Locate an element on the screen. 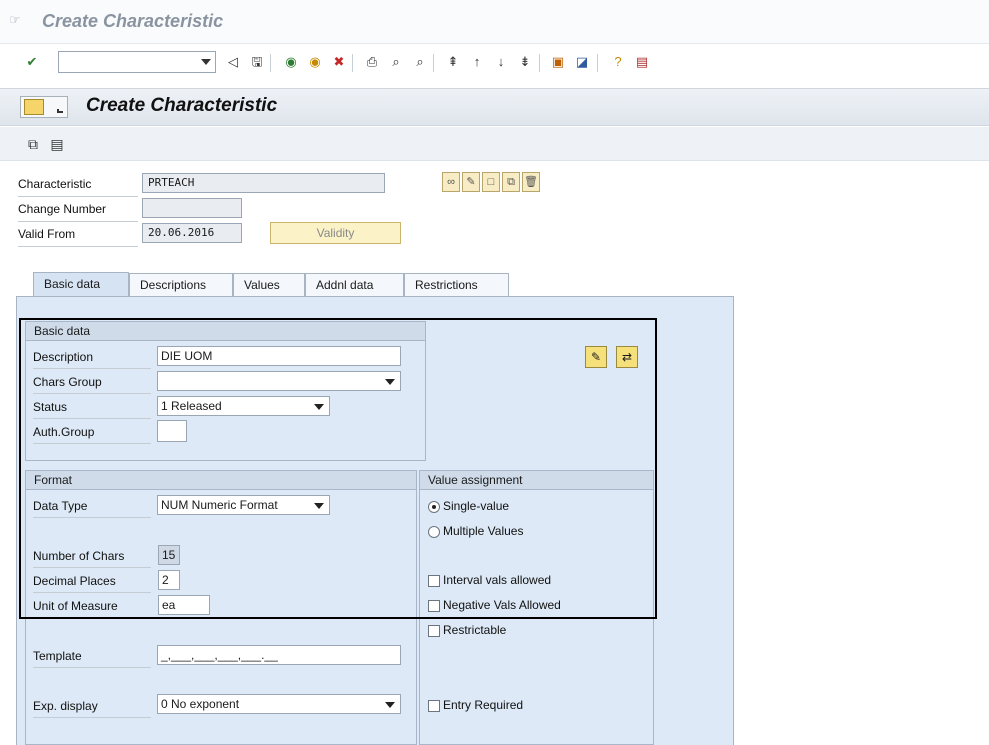 This screenshot has height=745, width=989. entry-required-checkbox is located at coordinates (434, 706).